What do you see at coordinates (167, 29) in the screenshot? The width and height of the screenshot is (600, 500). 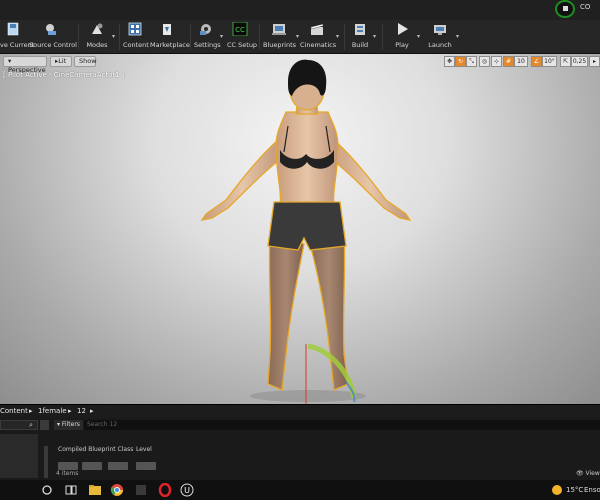 I see `marketplace-icon` at bounding box center [167, 29].